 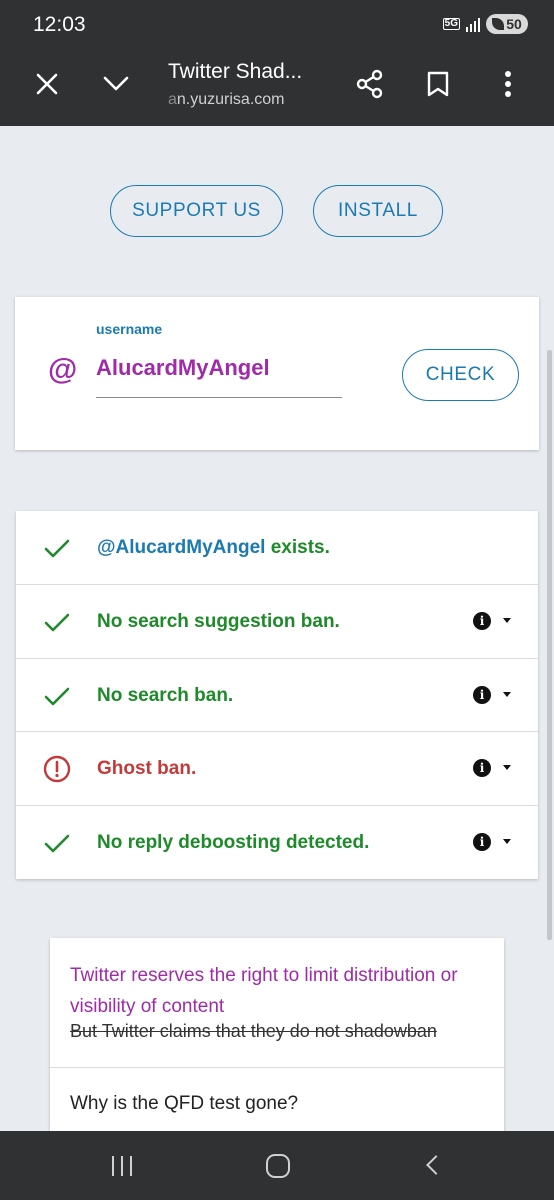 I want to click on at-icon: @, so click(x=63, y=369).